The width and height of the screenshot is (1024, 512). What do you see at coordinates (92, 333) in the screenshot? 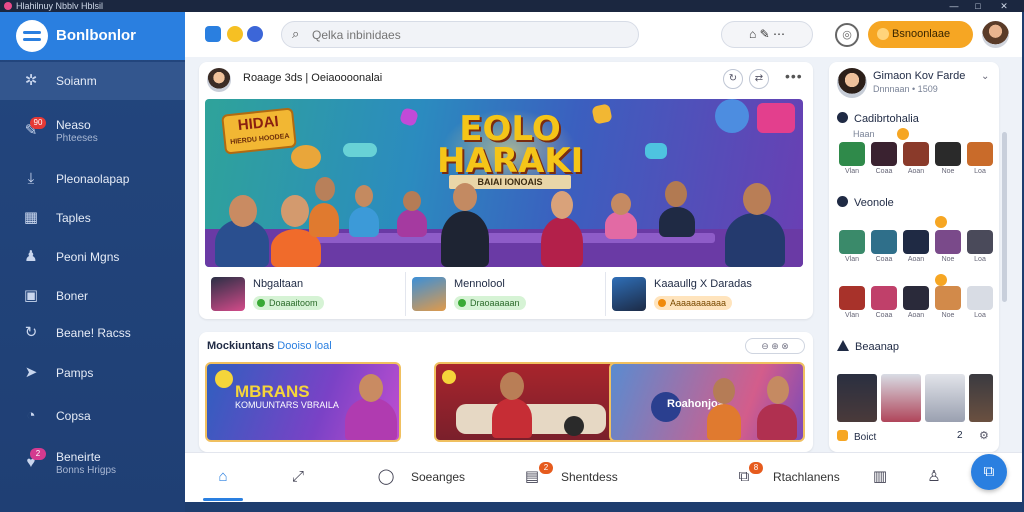
I see `sidebar-item-7: ↻ Beane! Racss` at bounding box center [92, 333].